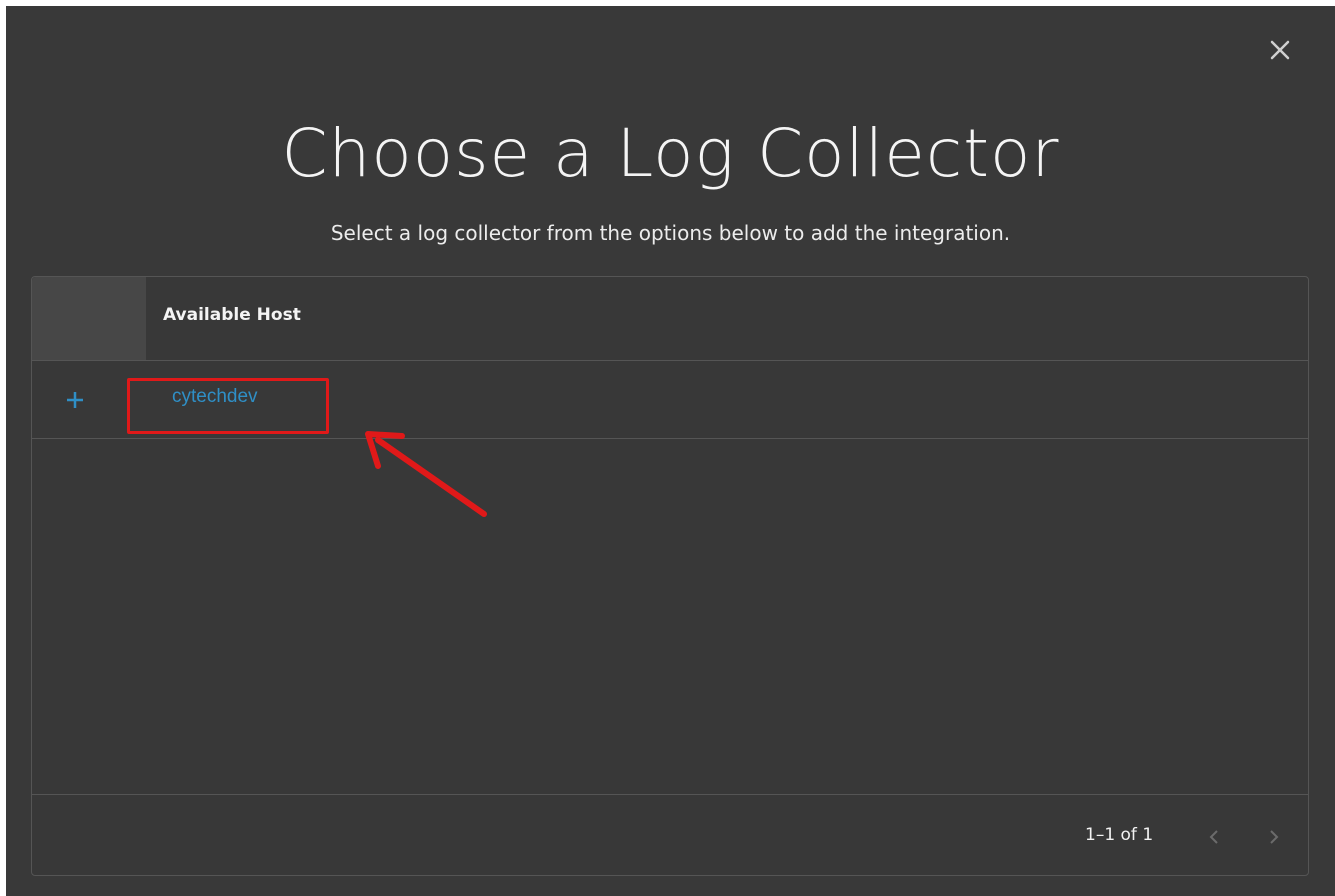  Describe the element at coordinates (1119, 835) in the screenshot. I see `pagination-range: 1–1 of 1` at that location.